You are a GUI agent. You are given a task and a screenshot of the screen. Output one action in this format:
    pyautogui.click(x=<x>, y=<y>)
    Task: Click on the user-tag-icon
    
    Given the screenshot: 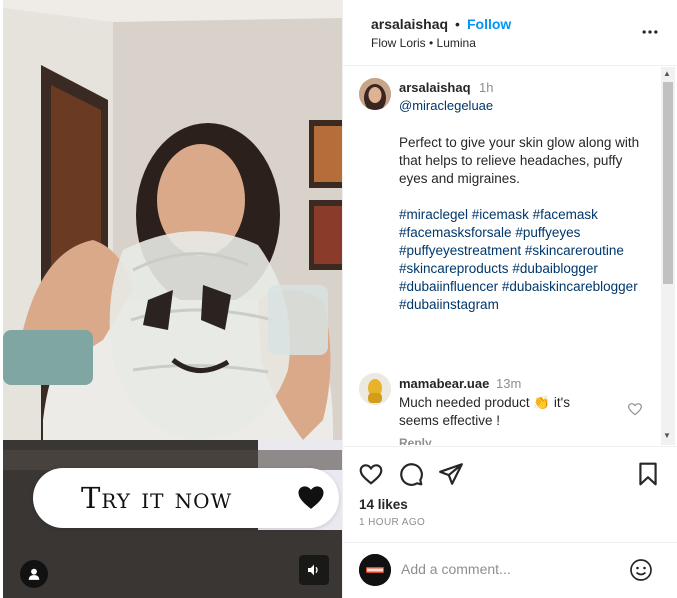 What is the action you would take?
    pyautogui.click(x=34, y=574)
    